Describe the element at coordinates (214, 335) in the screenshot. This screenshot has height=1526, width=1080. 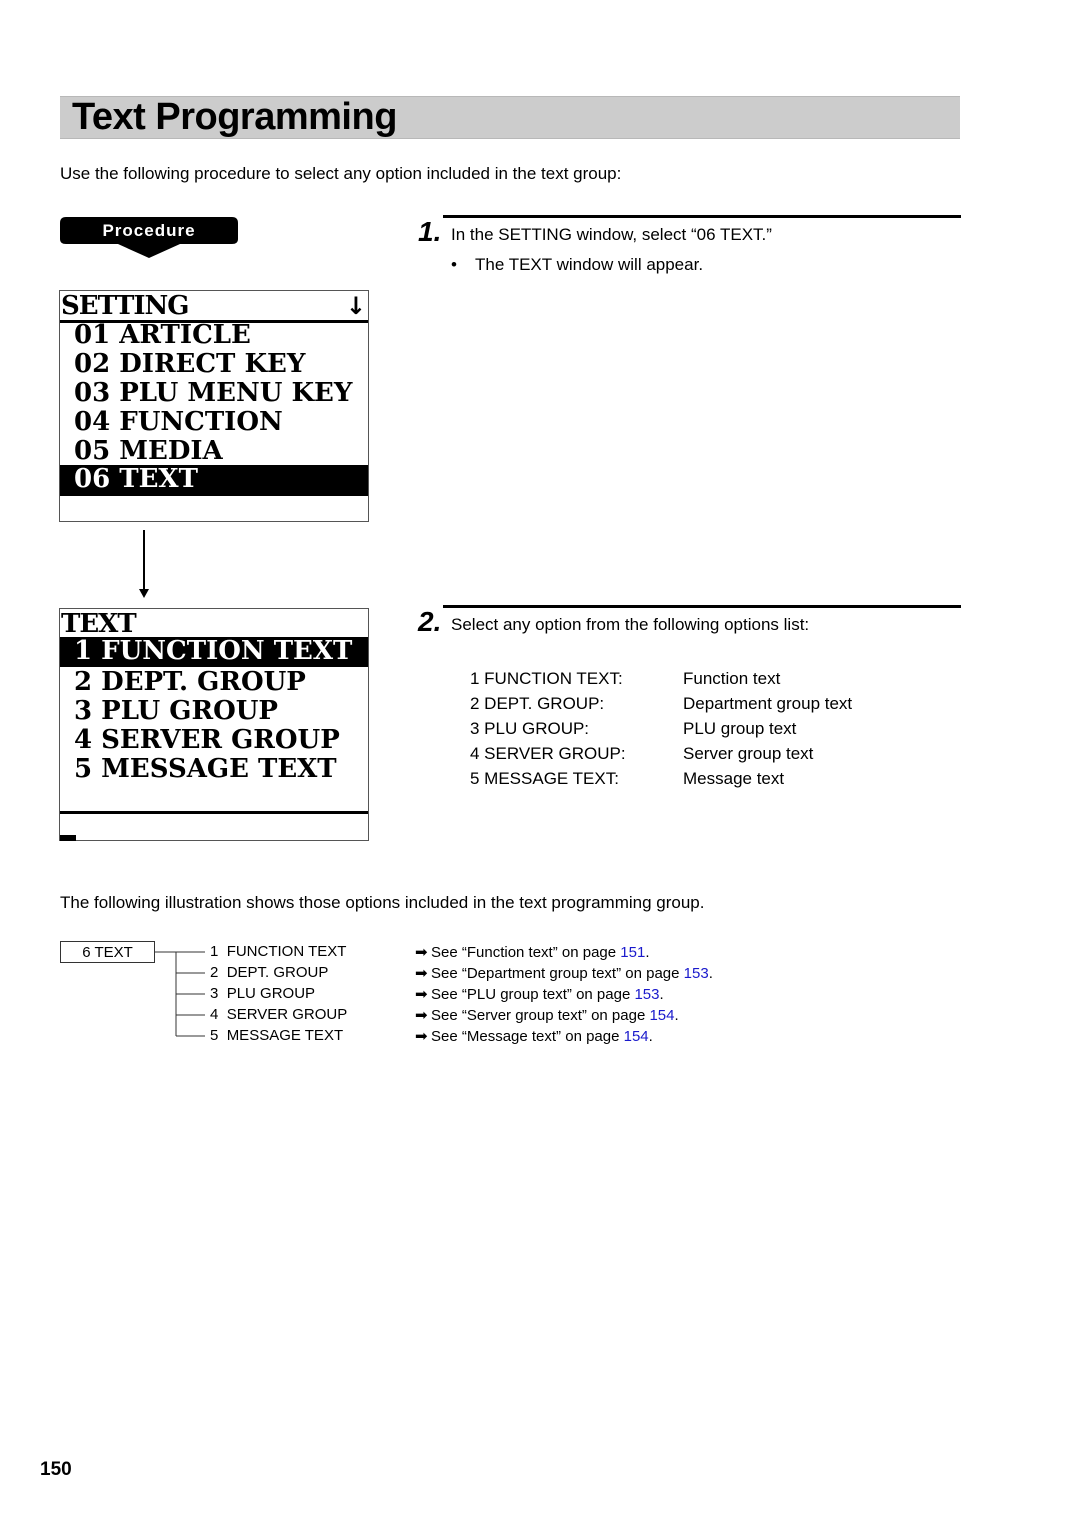
I see `setting-item-article: 01 ARTICLE` at that location.